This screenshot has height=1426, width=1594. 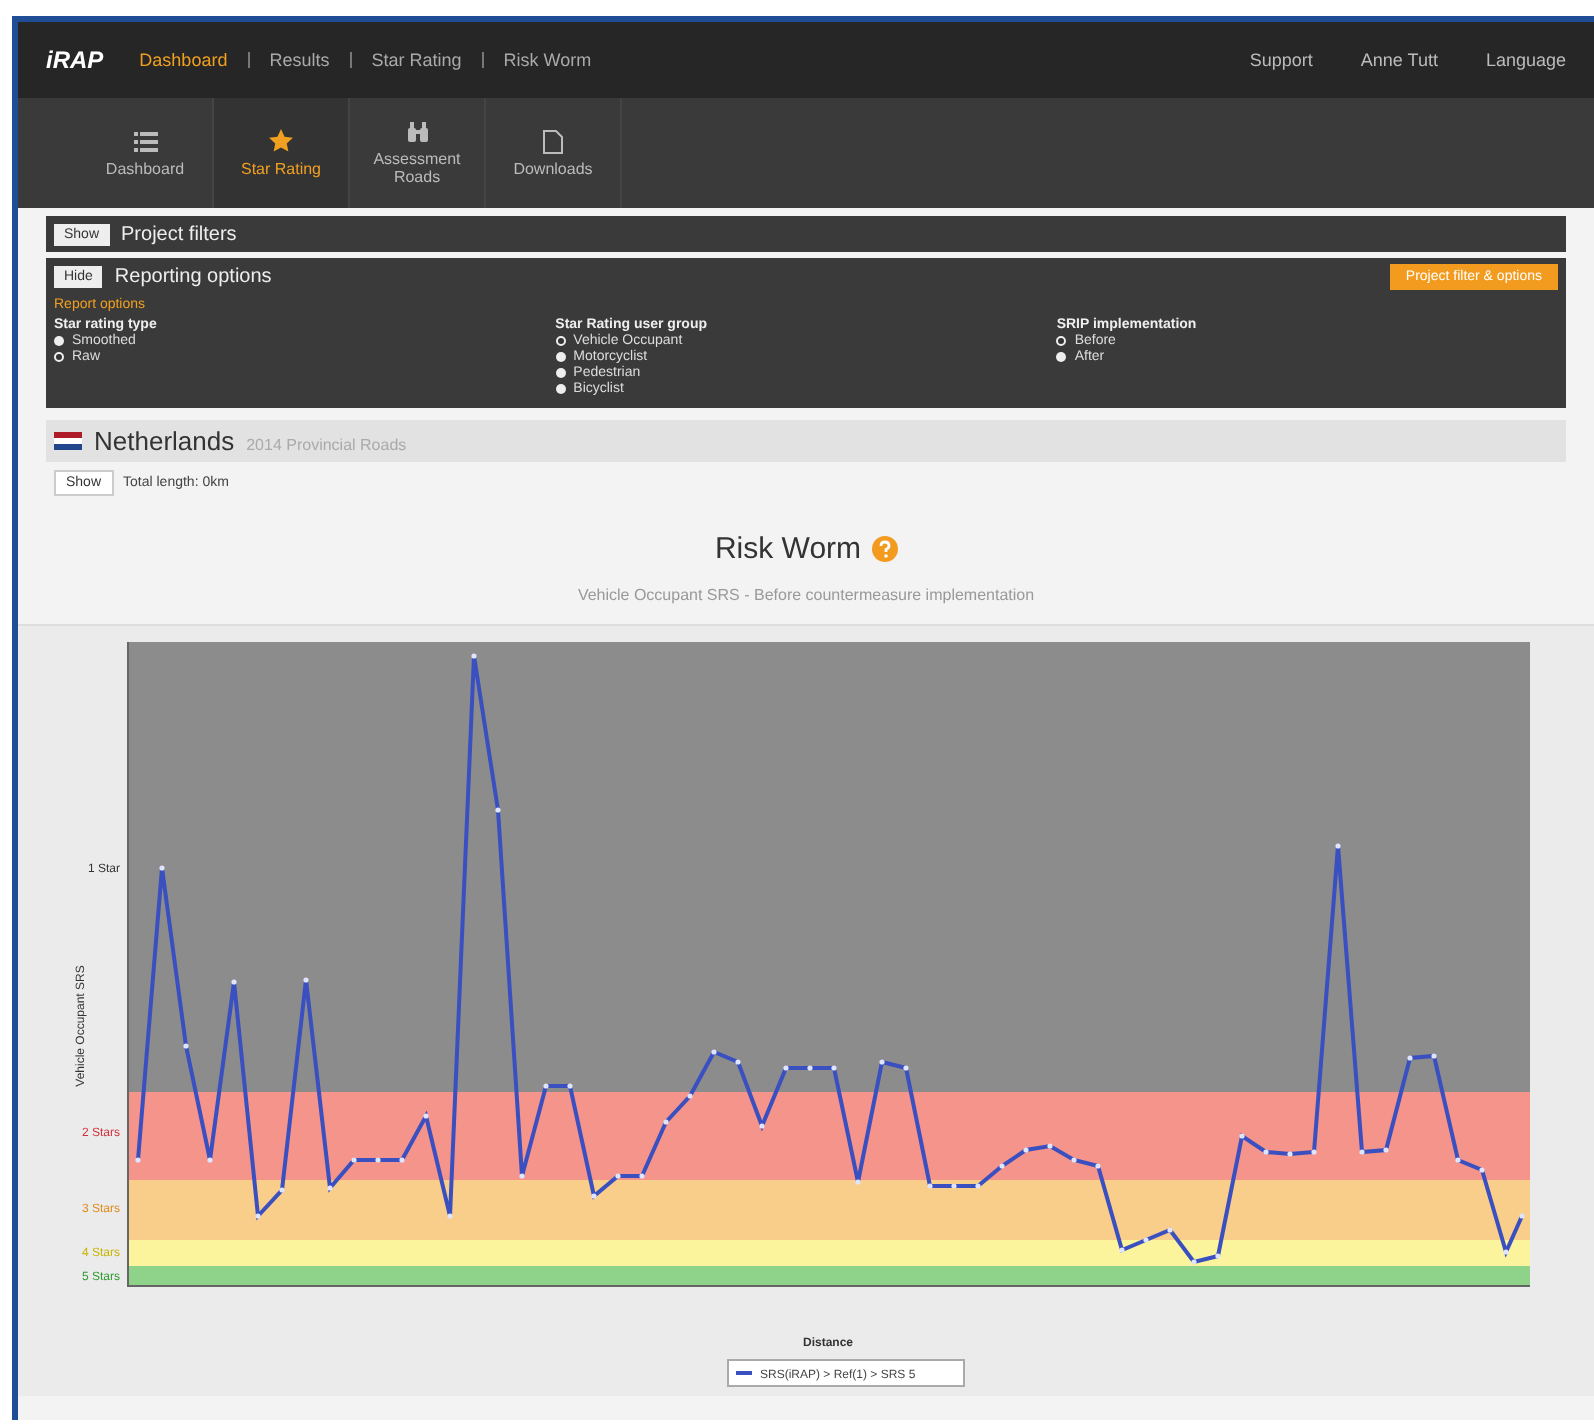 I want to click on header-link: Language, so click(x=1525, y=60).